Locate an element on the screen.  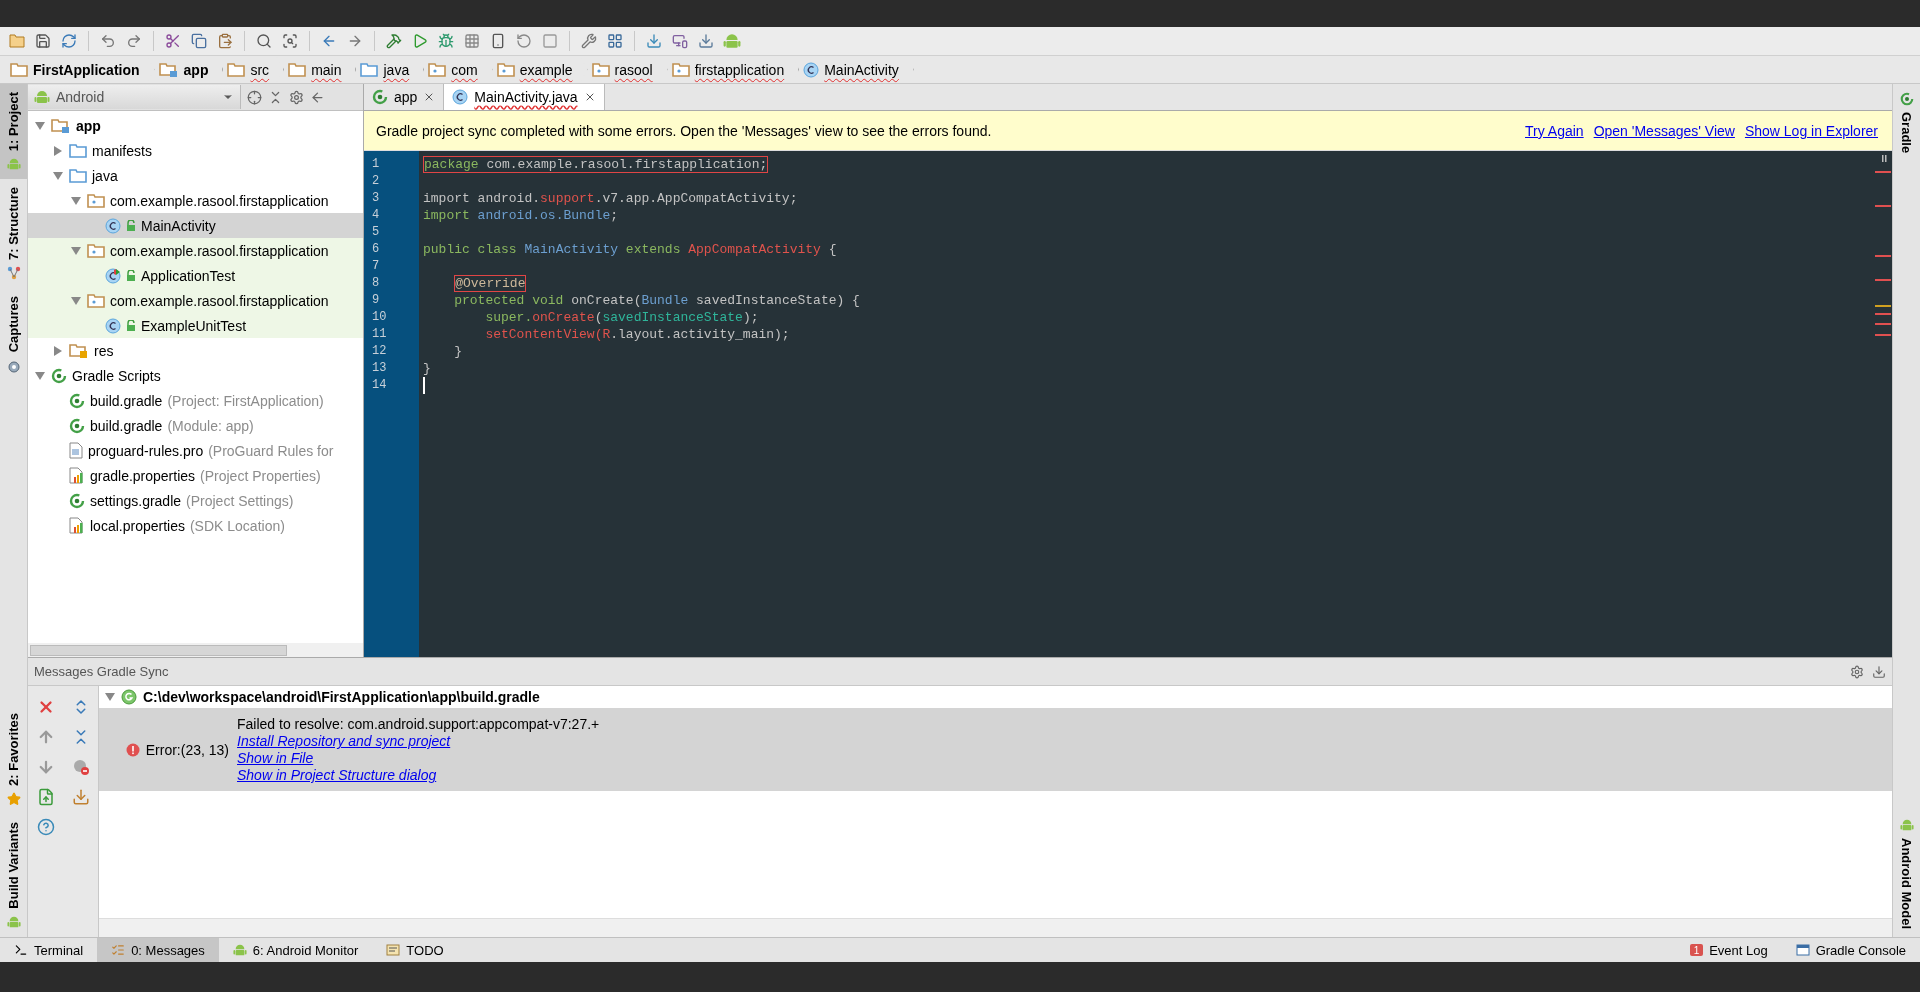
settings-button is located at coordinates (589, 41).